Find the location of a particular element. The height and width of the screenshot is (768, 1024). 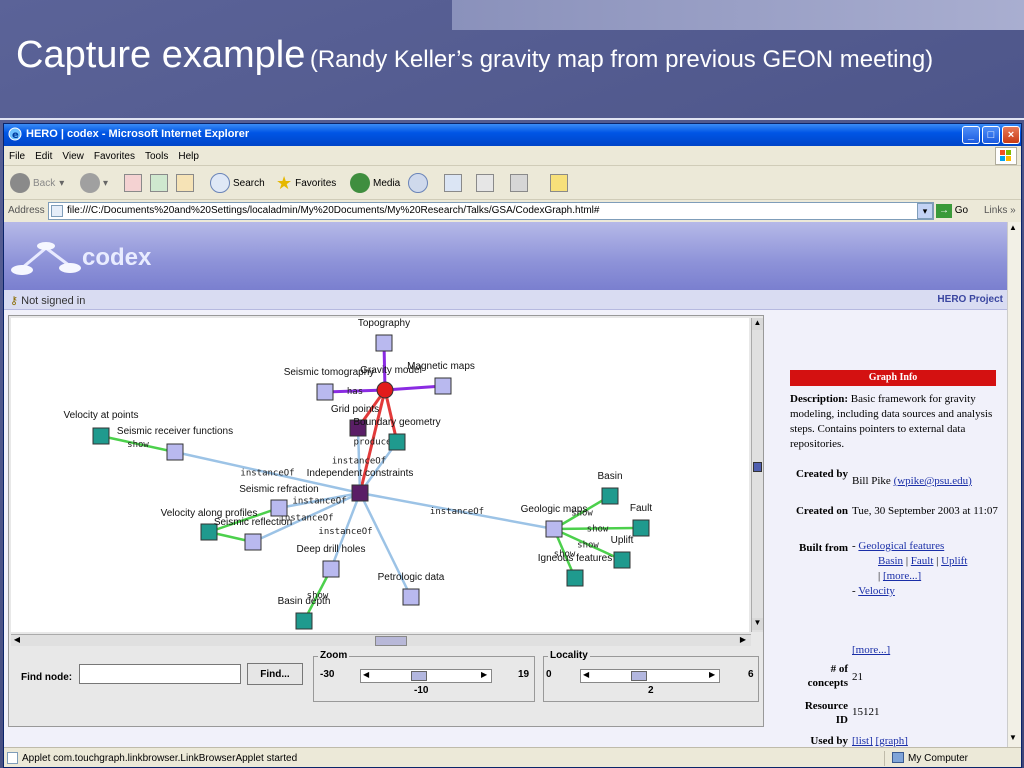

creator-email-link: (wpike@psu.edu) is located at coordinates (933, 481).